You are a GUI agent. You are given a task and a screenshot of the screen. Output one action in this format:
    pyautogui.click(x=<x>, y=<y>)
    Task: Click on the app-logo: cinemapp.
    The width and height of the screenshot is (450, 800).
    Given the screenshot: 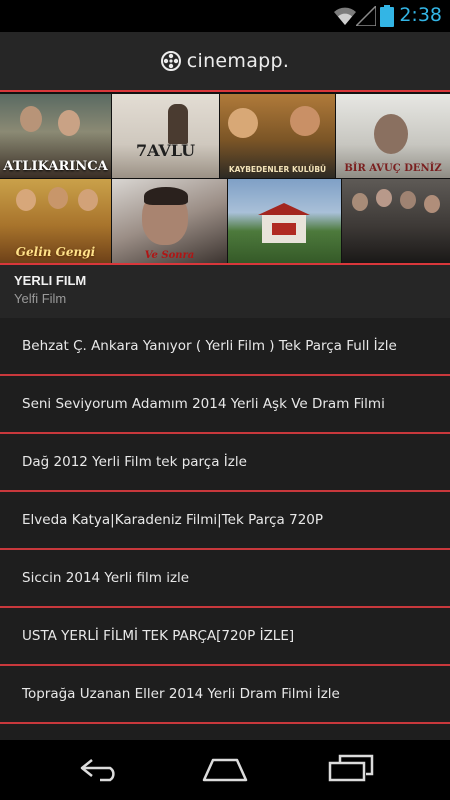 What is the action you would take?
    pyautogui.click(x=225, y=61)
    